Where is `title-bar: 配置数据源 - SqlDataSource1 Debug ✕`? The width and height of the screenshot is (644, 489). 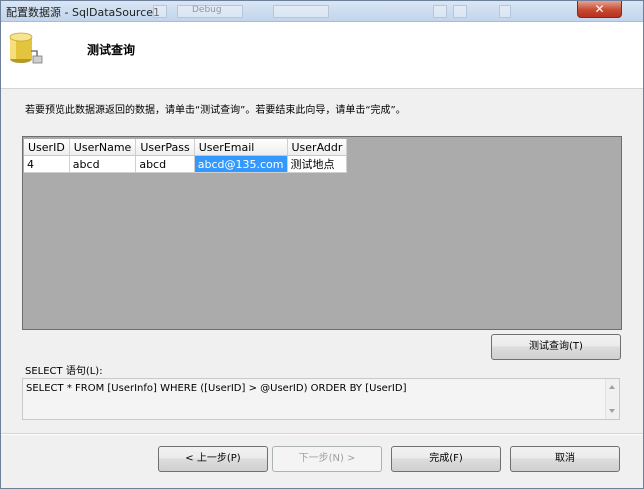
title-bar: 配置数据源 - SqlDataSource1 Debug ✕ is located at coordinates (322, 11).